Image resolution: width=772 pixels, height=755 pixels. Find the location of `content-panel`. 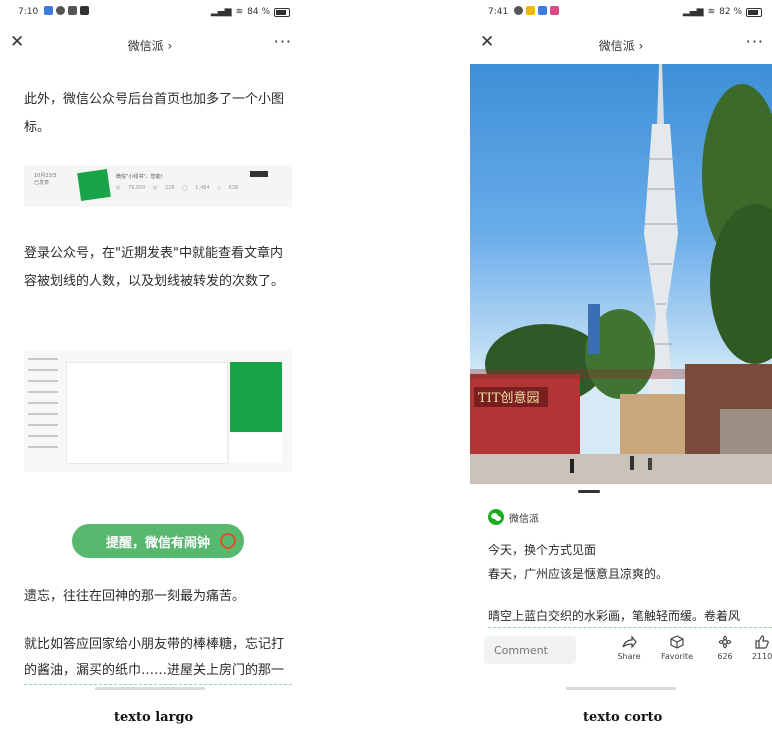

content-panel is located at coordinates (147, 413).